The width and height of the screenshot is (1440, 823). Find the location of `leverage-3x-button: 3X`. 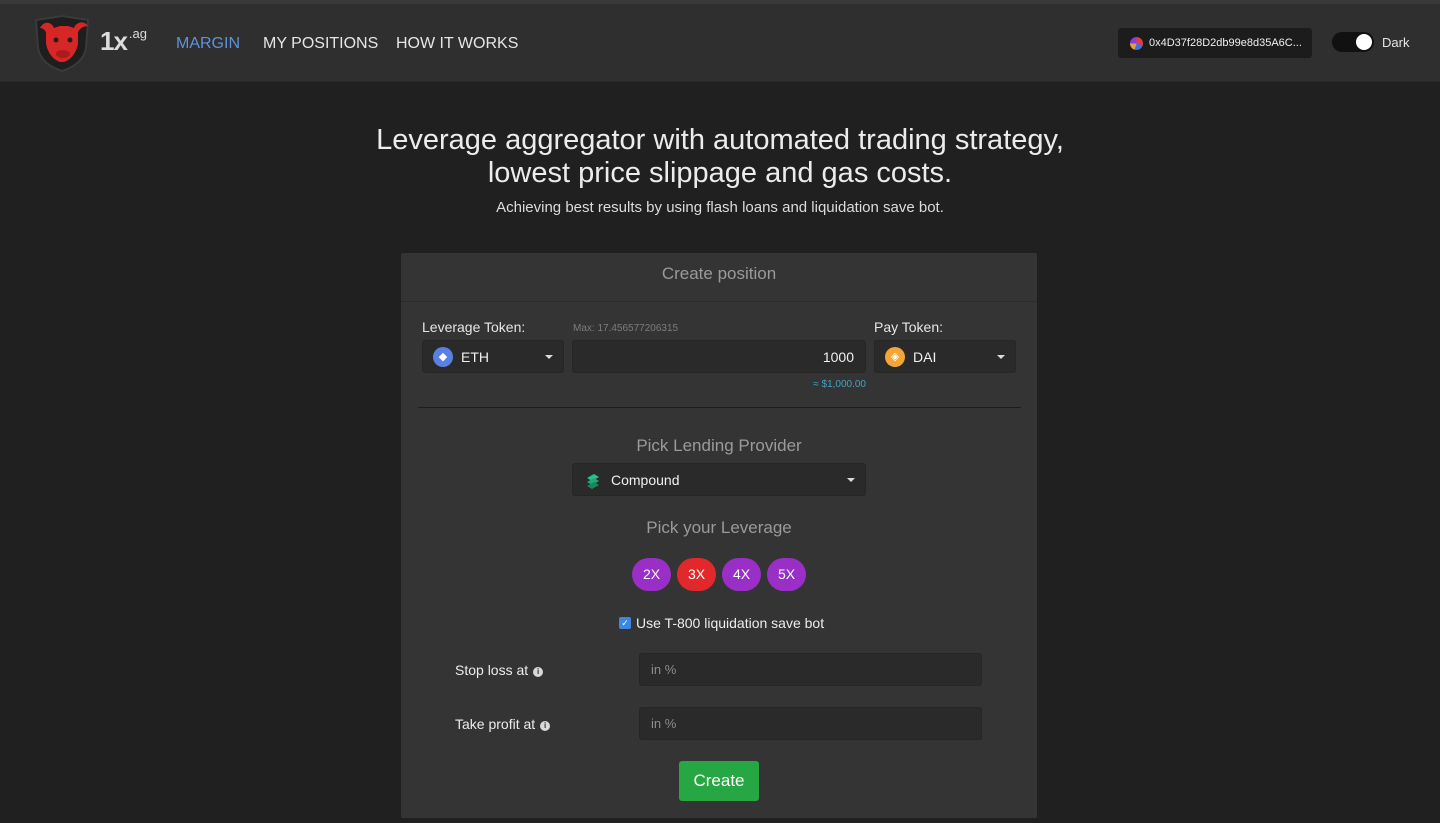

leverage-3x-button: 3X is located at coordinates (696, 574).